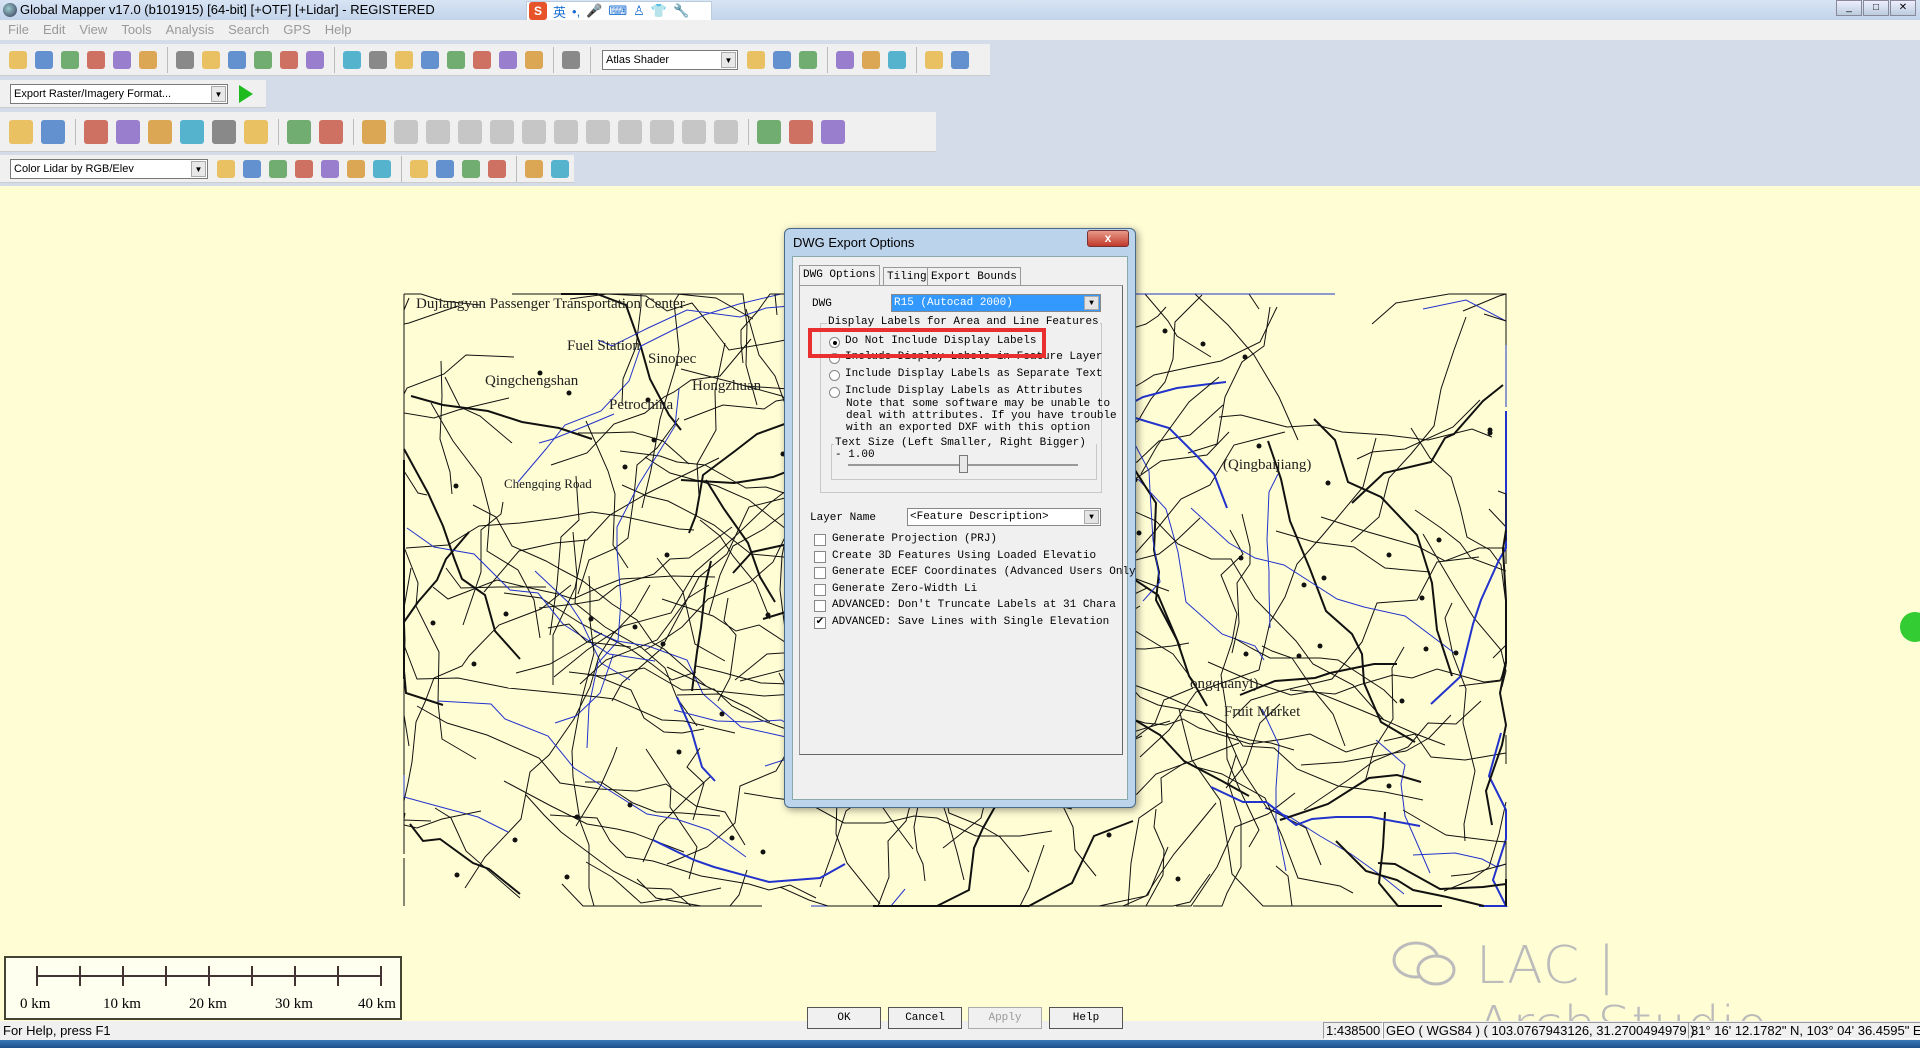 The width and height of the screenshot is (1920, 1048). Describe the element at coordinates (502, 132) in the screenshot. I see `edit-disabled-4-button` at that location.